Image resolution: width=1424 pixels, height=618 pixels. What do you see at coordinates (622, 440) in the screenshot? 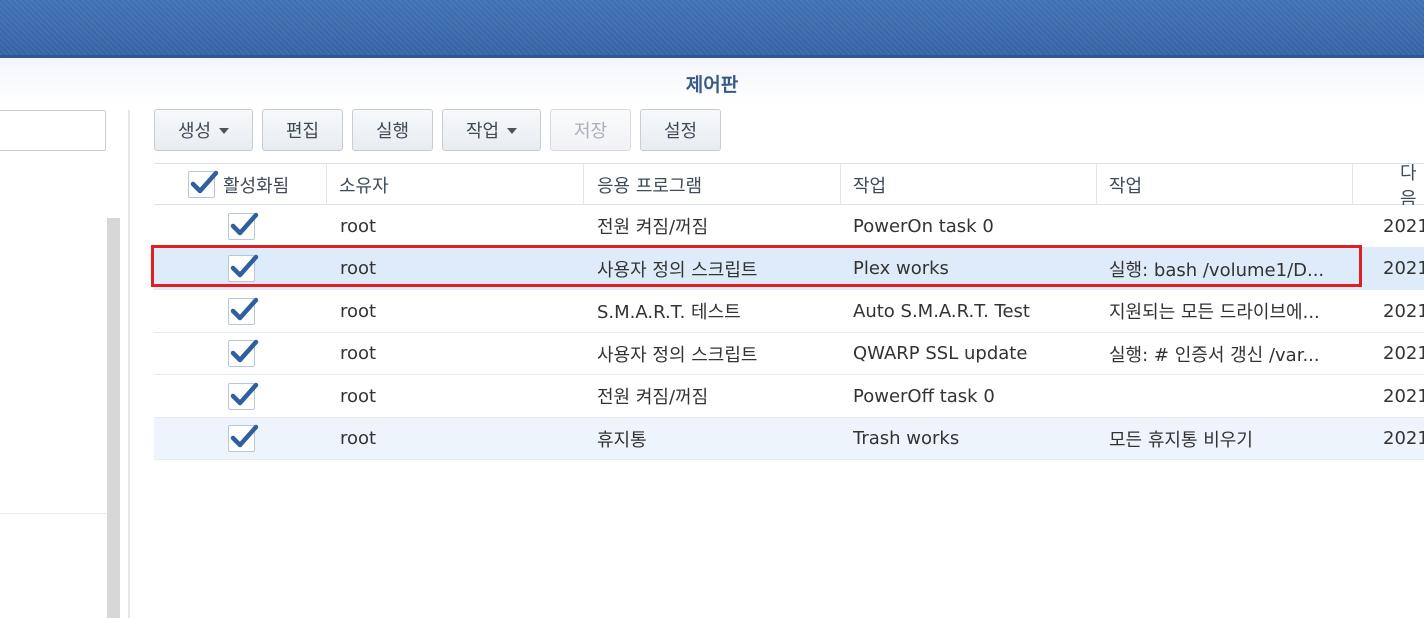
I see `application-text: 휴지통` at bounding box center [622, 440].